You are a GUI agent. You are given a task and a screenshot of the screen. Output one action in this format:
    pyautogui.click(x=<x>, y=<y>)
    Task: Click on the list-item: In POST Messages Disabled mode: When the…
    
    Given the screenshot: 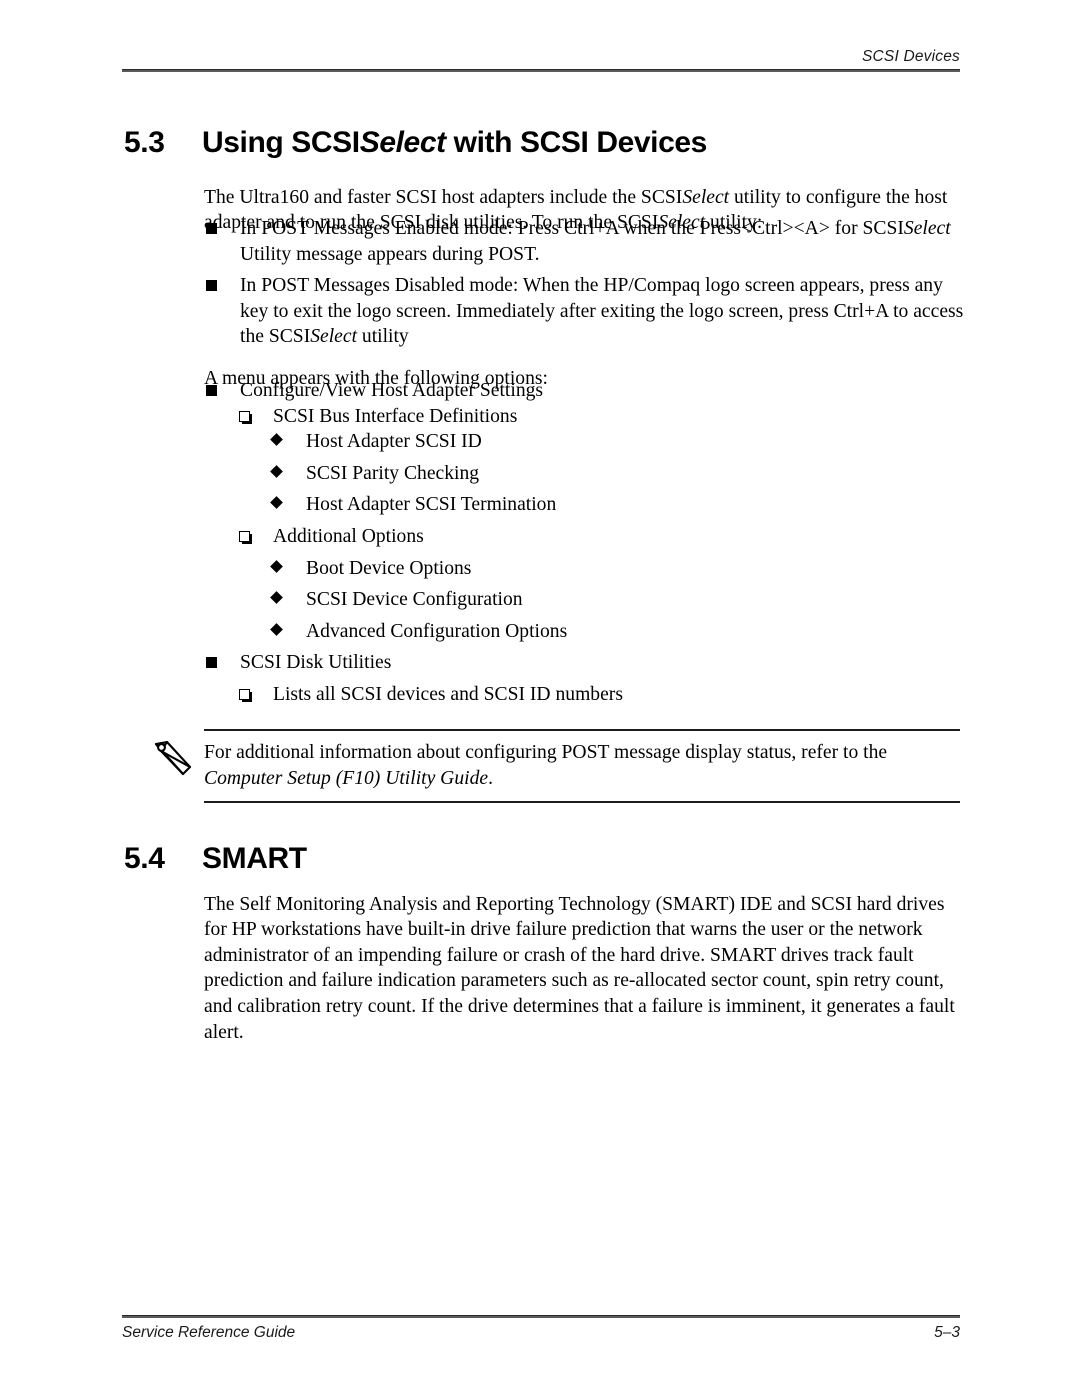 What is the action you would take?
    pyautogui.click(x=584, y=311)
    